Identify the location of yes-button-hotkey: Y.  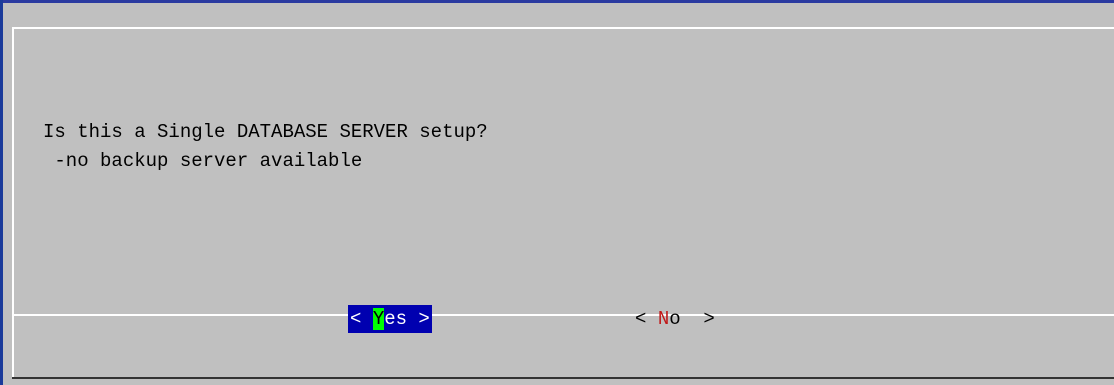
(378, 319).